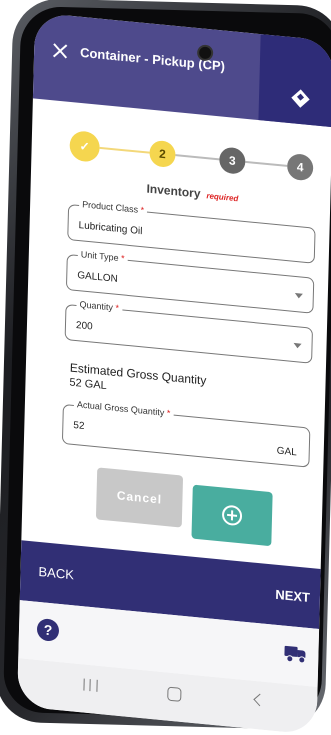 This screenshot has width=331, height=735. What do you see at coordinates (294, 81) in the screenshot?
I see `header-accent` at bounding box center [294, 81].